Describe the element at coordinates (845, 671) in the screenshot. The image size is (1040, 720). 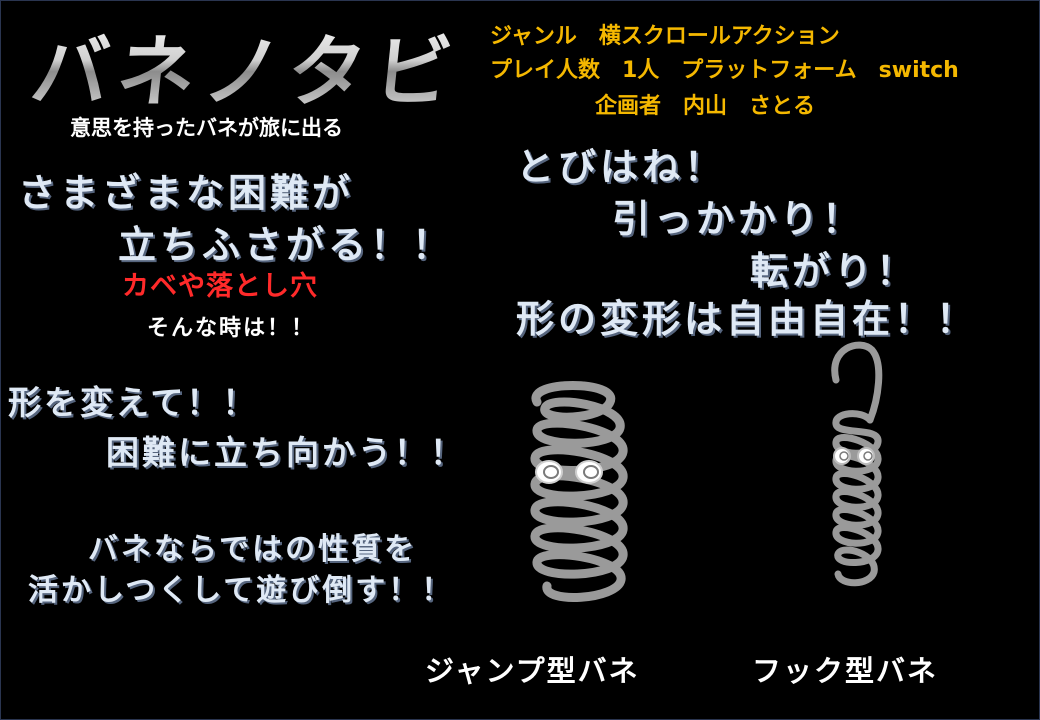
I see `hook-spring-label: フック型バネ` at that location.